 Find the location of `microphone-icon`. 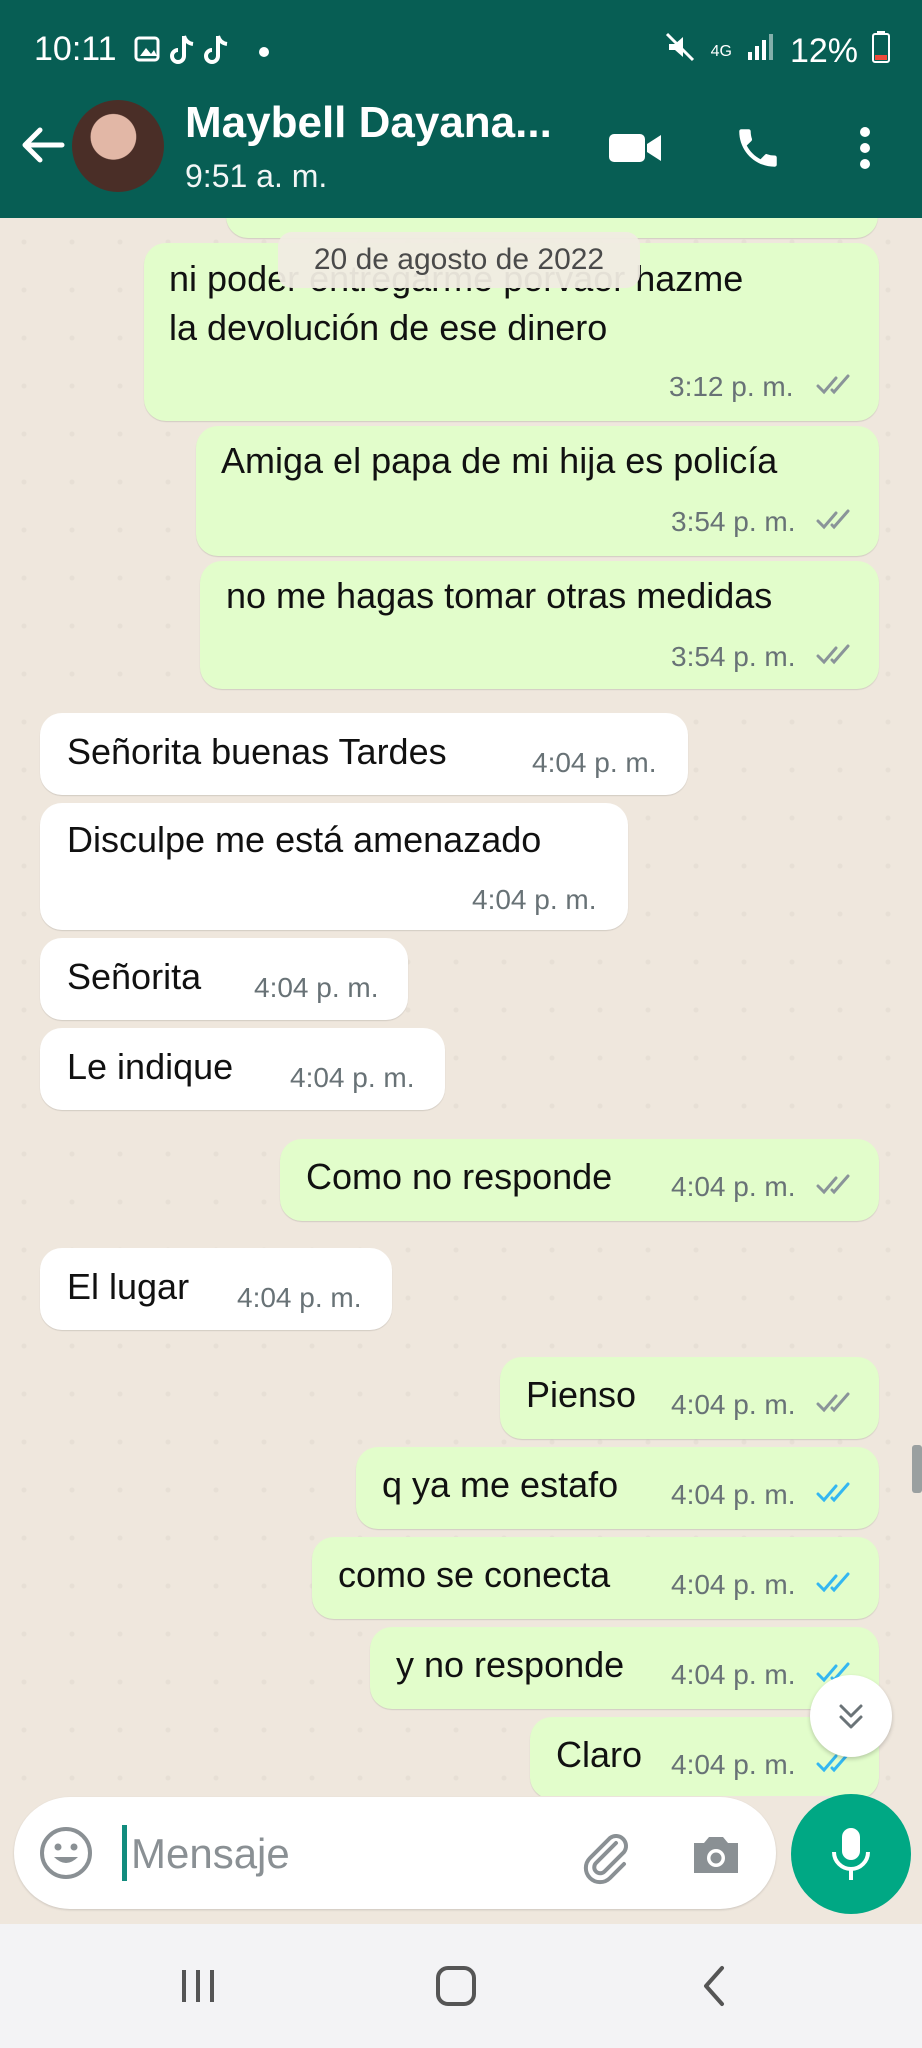

microphone-icon is located at coordinates (851, 1854).